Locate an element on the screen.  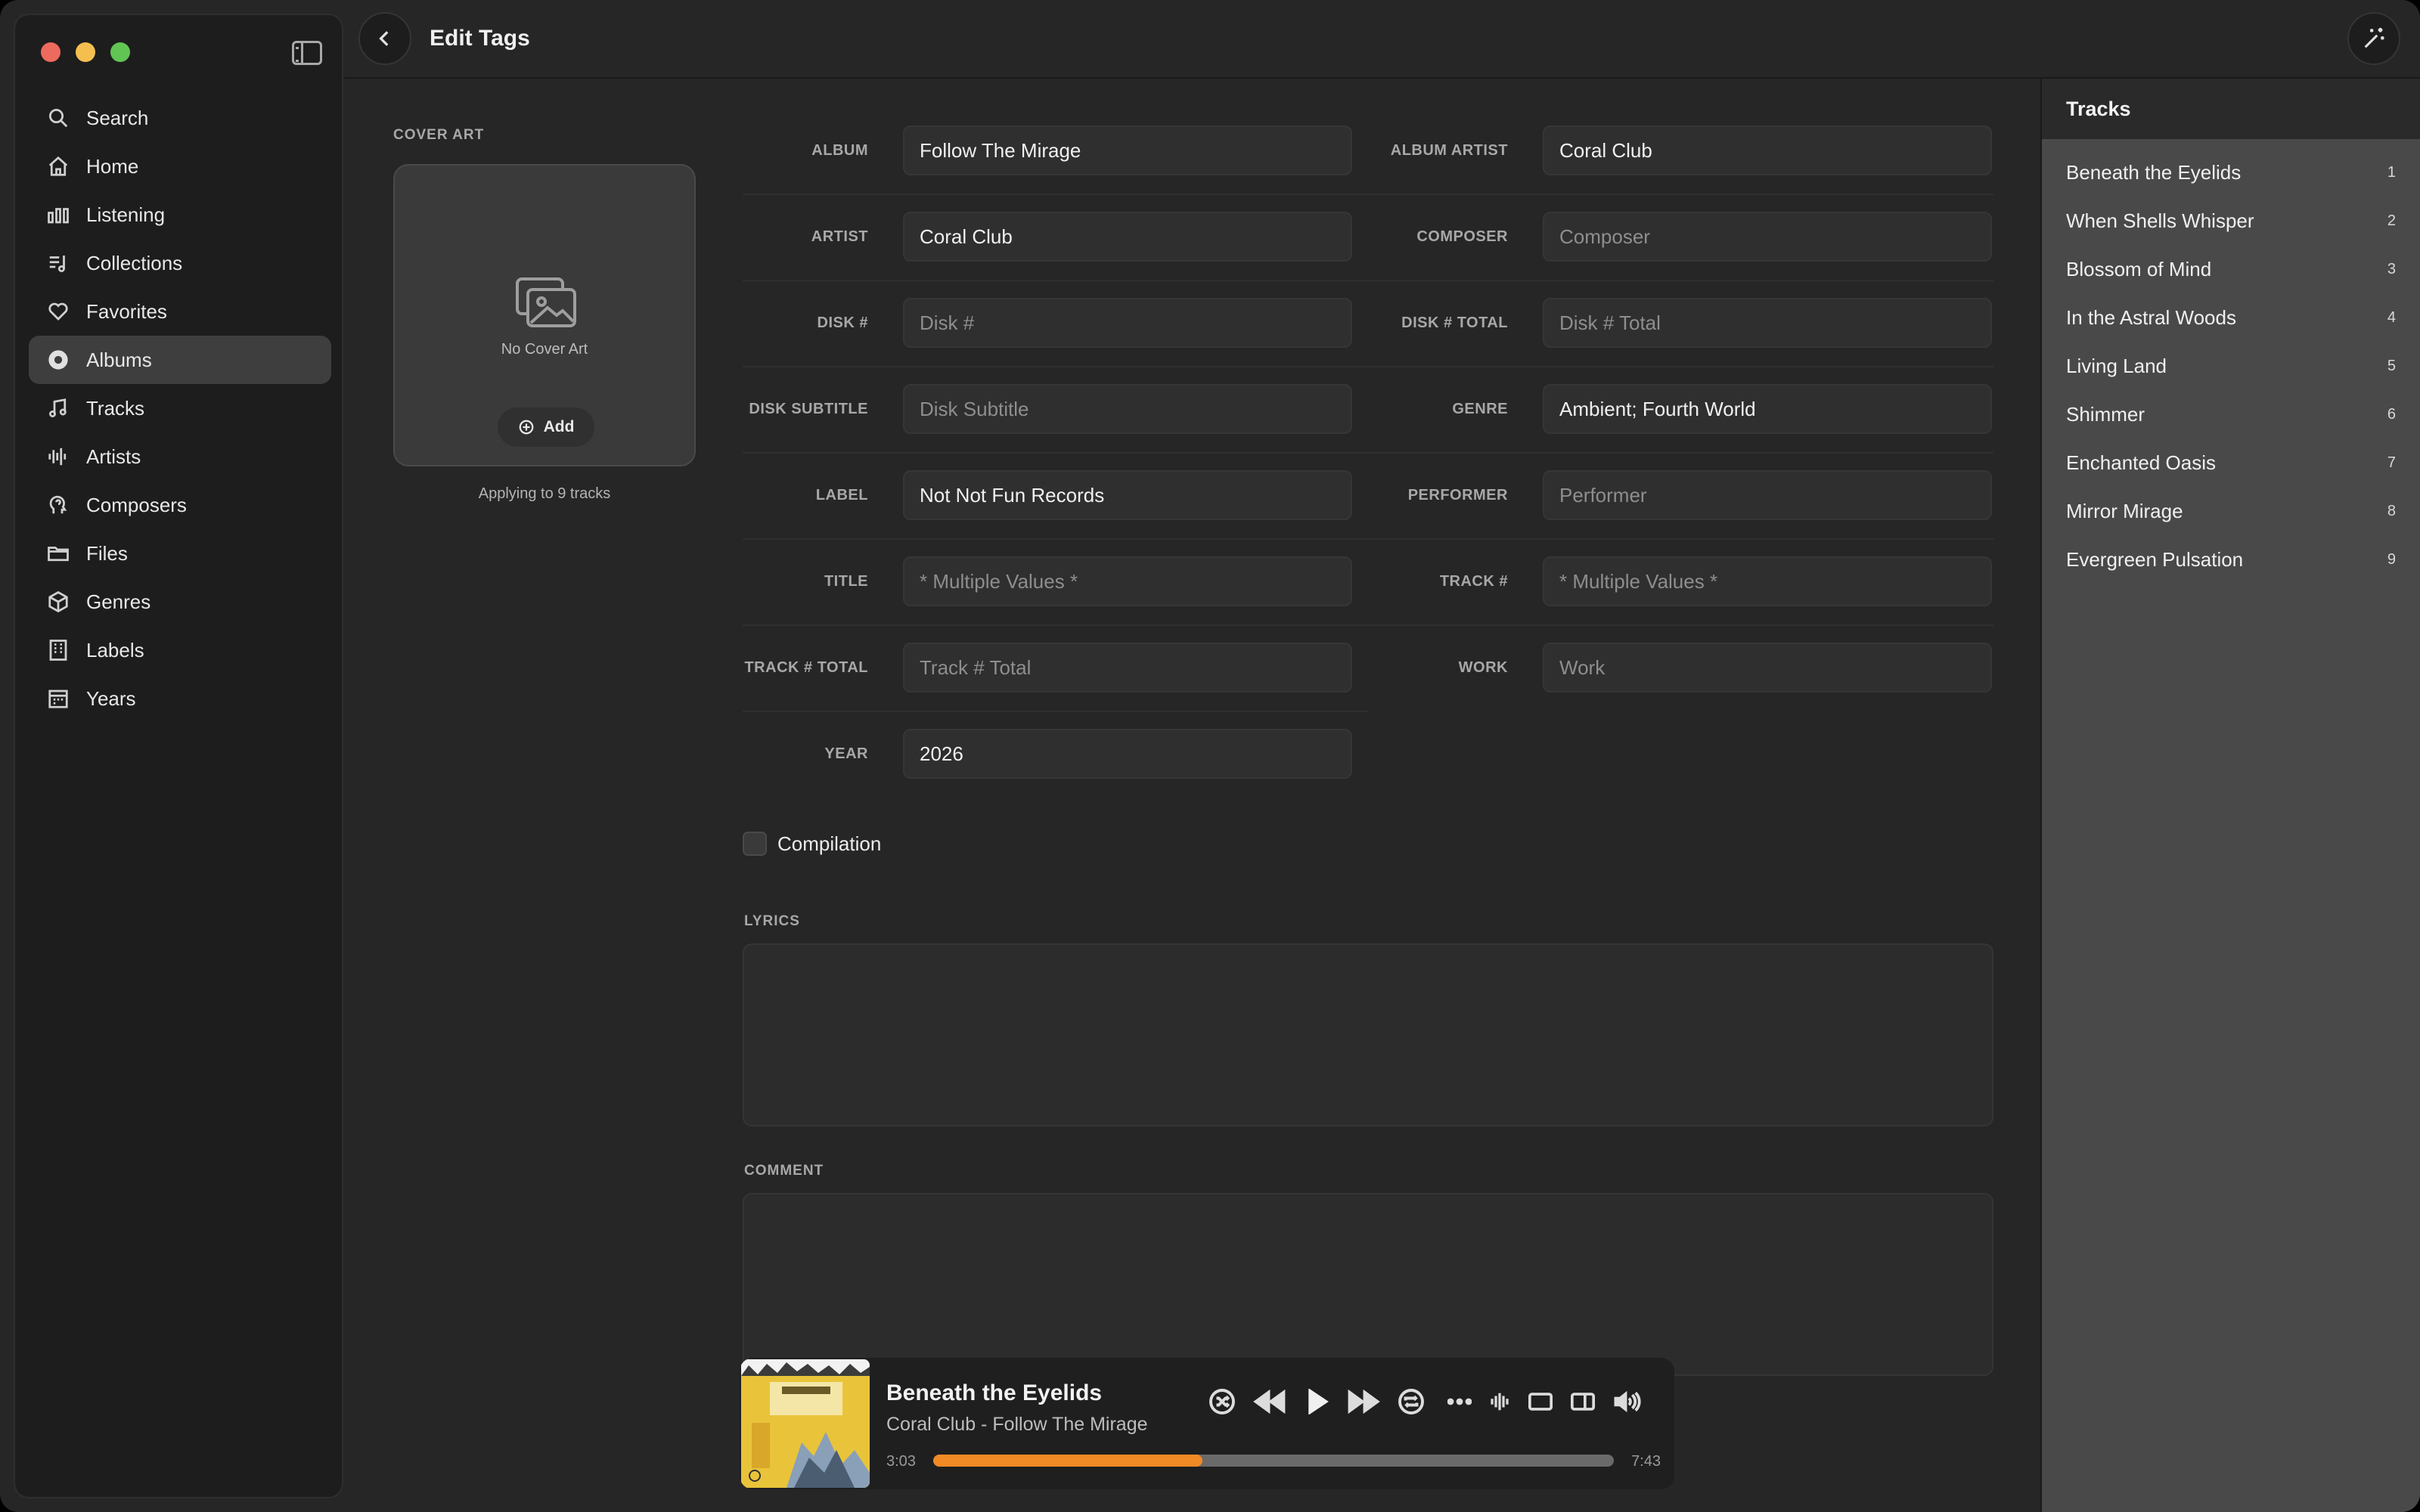
magic-wand-icon is located at coordinates (2374, 38).